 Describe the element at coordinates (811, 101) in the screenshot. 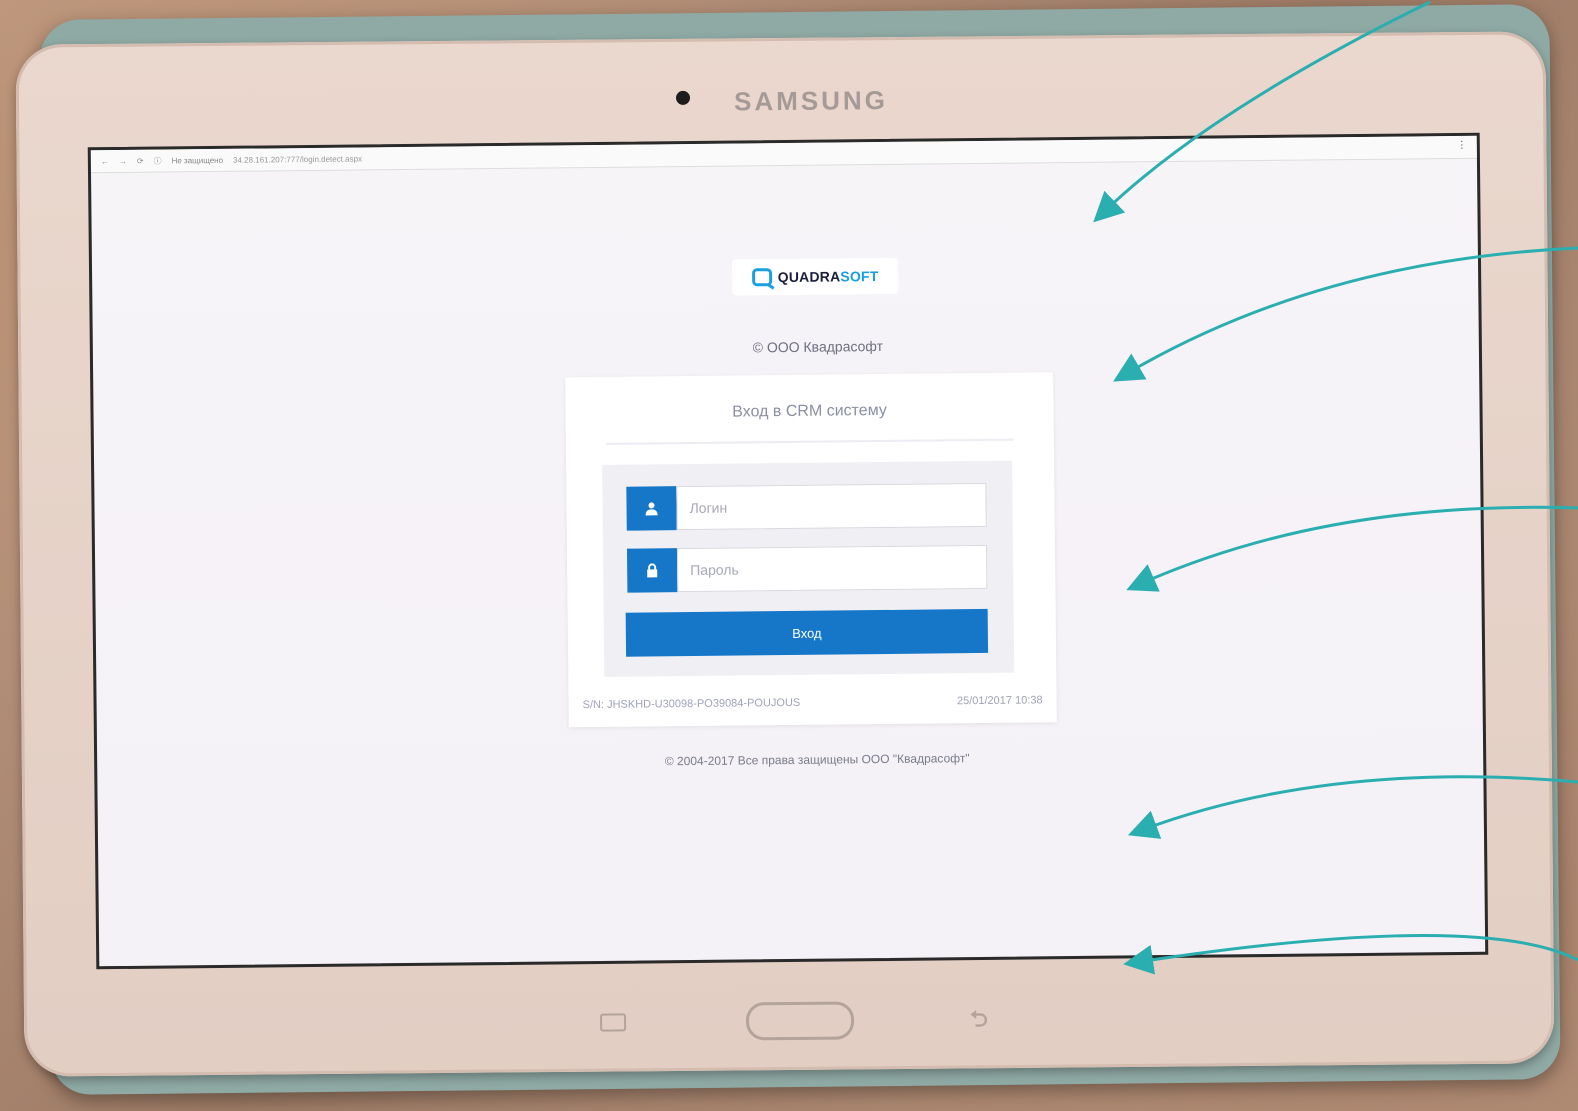

I see `device-brand: SAMSUNG` at that location.